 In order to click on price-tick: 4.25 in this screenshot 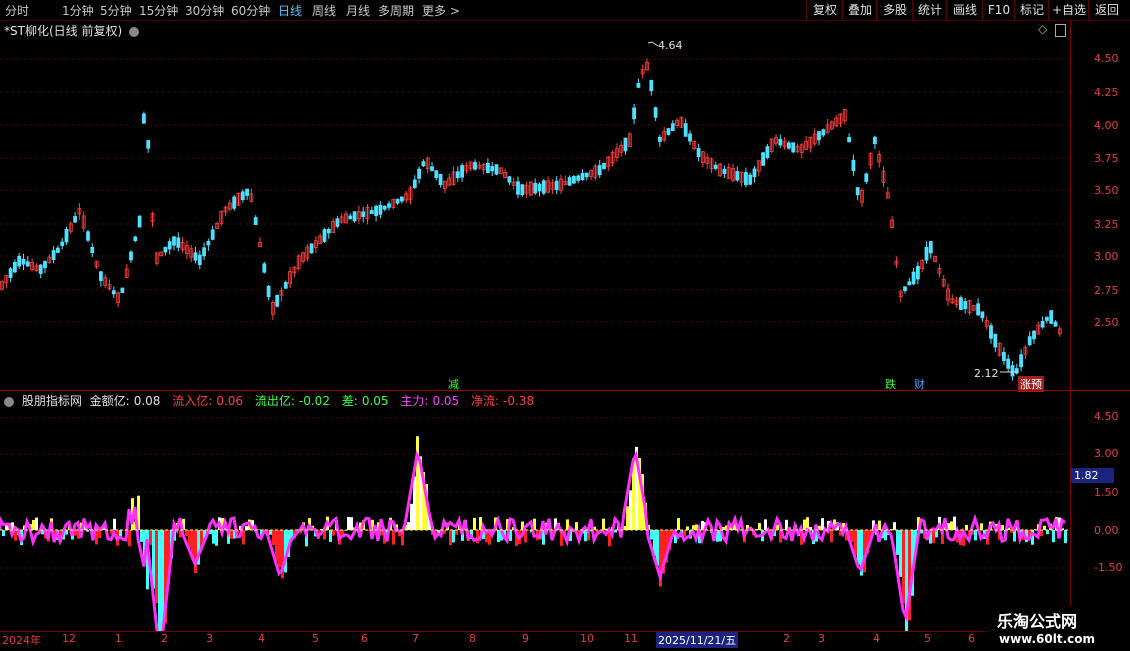, I will do `click(1106, 92)`.